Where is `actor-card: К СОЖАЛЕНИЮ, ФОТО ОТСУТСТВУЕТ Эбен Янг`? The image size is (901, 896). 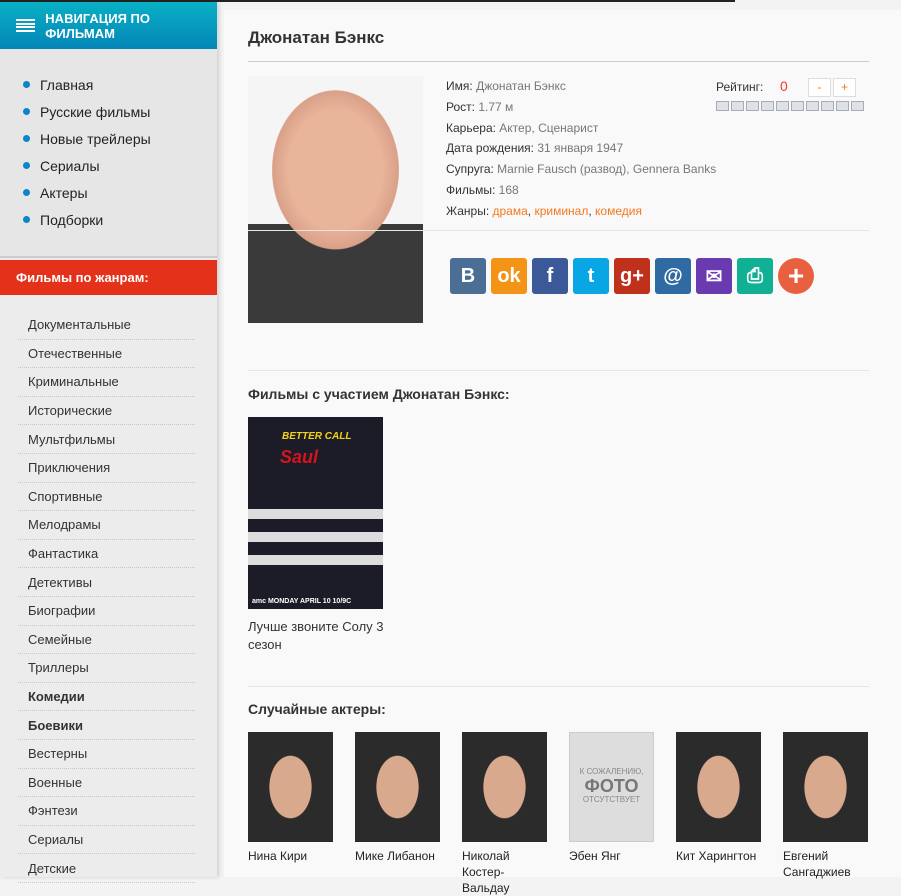
actor-card: К СОЖАЛЕНИЮ, ФОТО ОТСУТСТВУЕТ Эбен Янг is located at coordinates (611, 814).